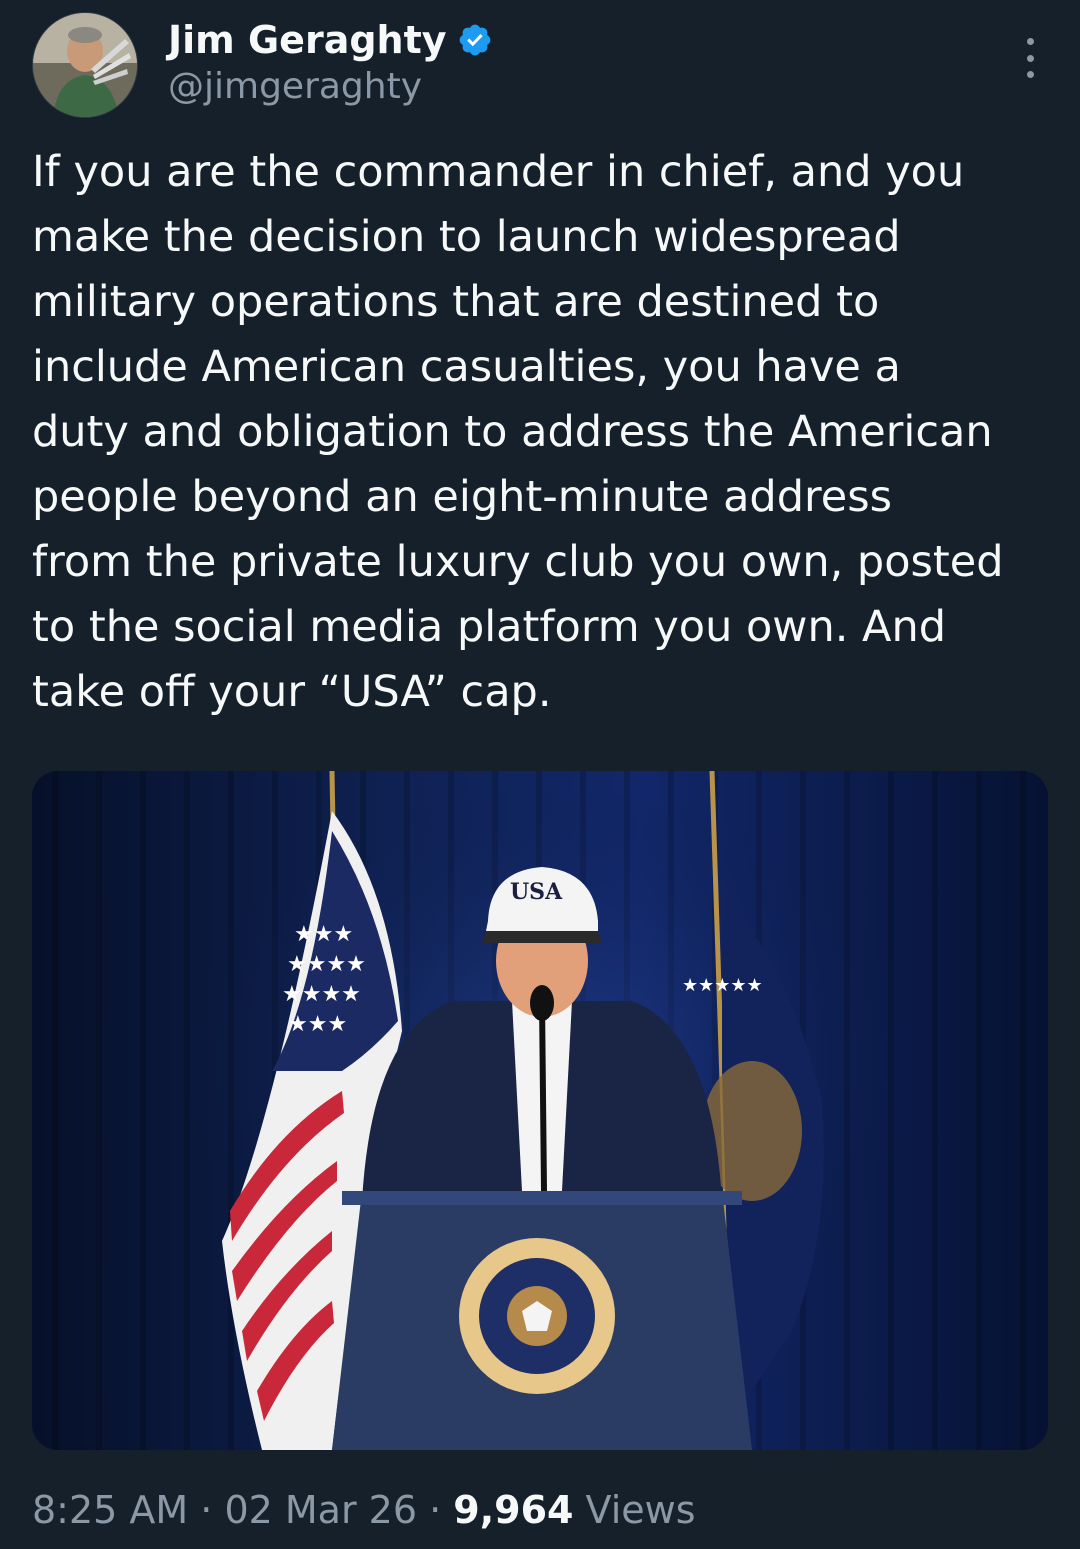 The width and height of the screenshot is (1080, 1549). What do you see at coordinates (540, 66) in the screenshot?
I see `tweet-header: Jim Geraghty @jimgeraghty` at bounding box center [540, 66].